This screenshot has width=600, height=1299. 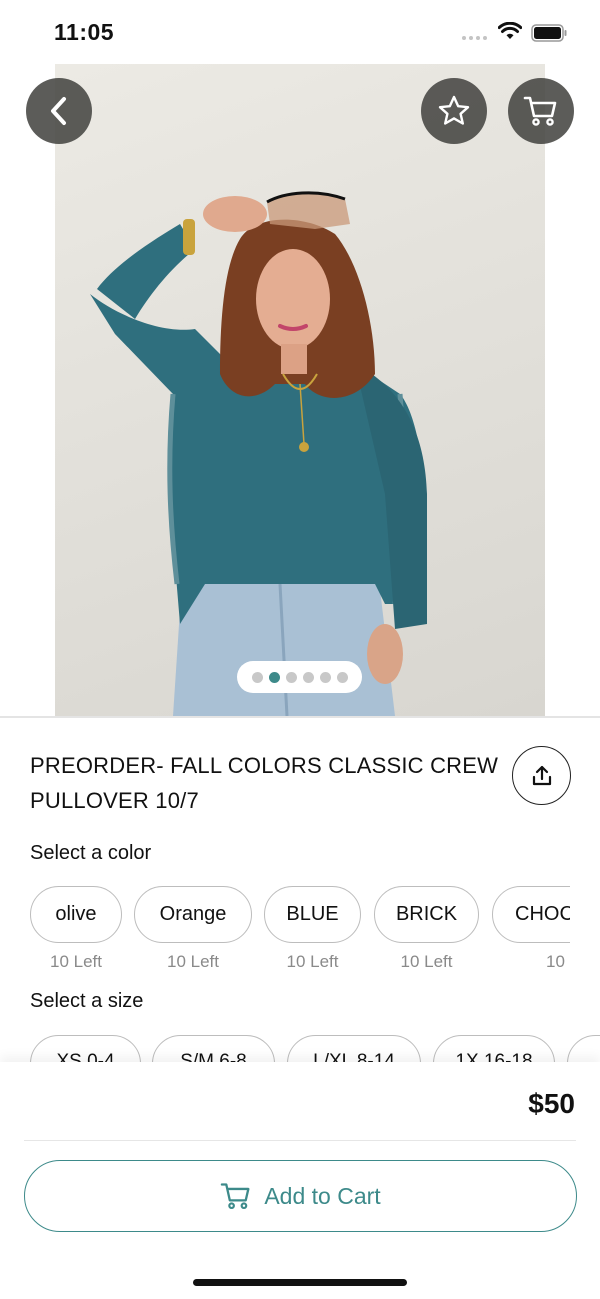 I want to click on product-title-line: PULLOVER 10/7, so click(x=114, y=800).